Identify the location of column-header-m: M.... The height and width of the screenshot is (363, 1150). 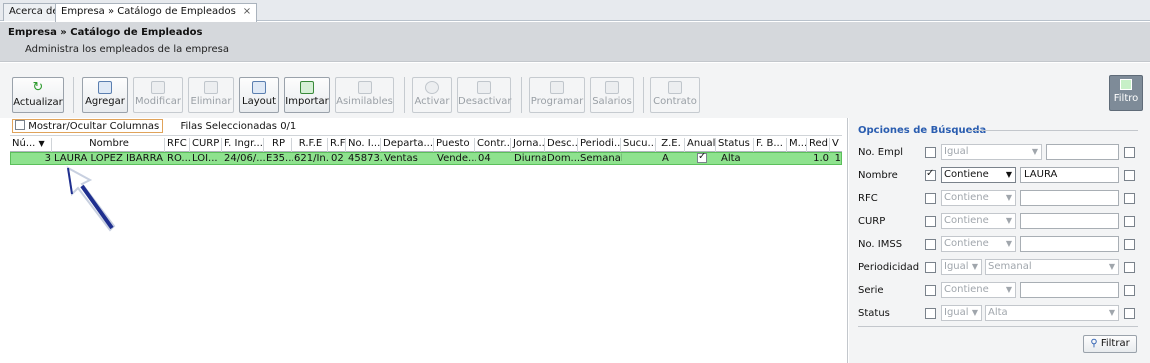
(797, 145).